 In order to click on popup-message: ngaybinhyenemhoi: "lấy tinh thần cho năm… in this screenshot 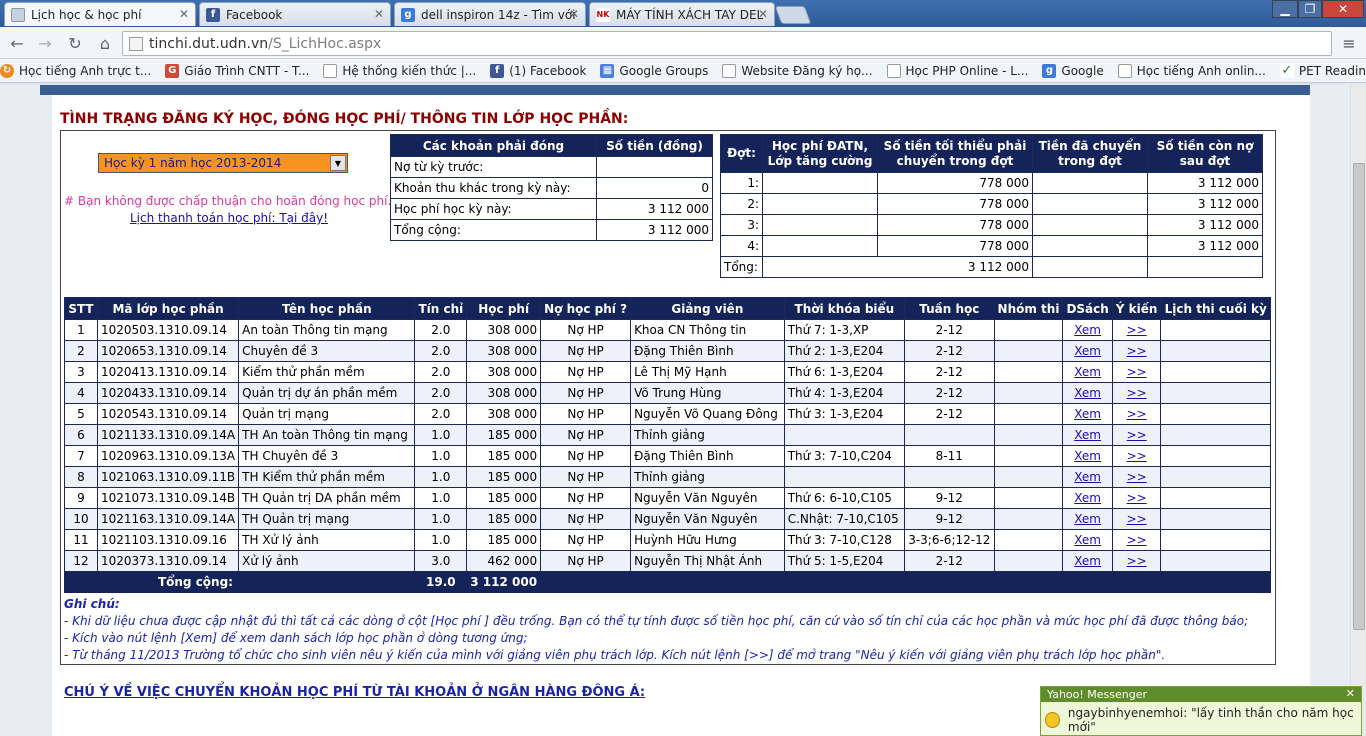, I will do `click(1203, 720)`.